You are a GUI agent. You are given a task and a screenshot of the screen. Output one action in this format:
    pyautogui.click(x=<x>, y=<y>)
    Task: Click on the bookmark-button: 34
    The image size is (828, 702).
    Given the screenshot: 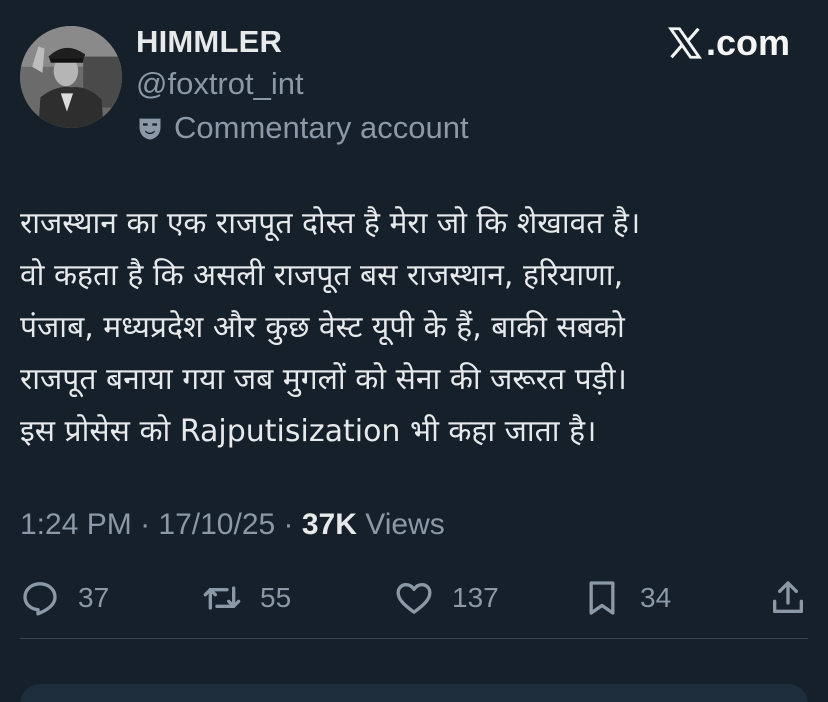 What is the action you would take?
    pyautogui.click(x=626, y=598)
    